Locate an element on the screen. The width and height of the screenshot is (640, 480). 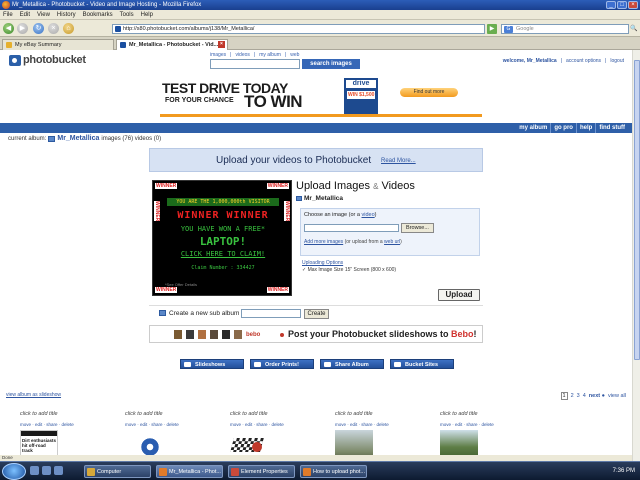
print-icon is located at coordinates (257, 364).